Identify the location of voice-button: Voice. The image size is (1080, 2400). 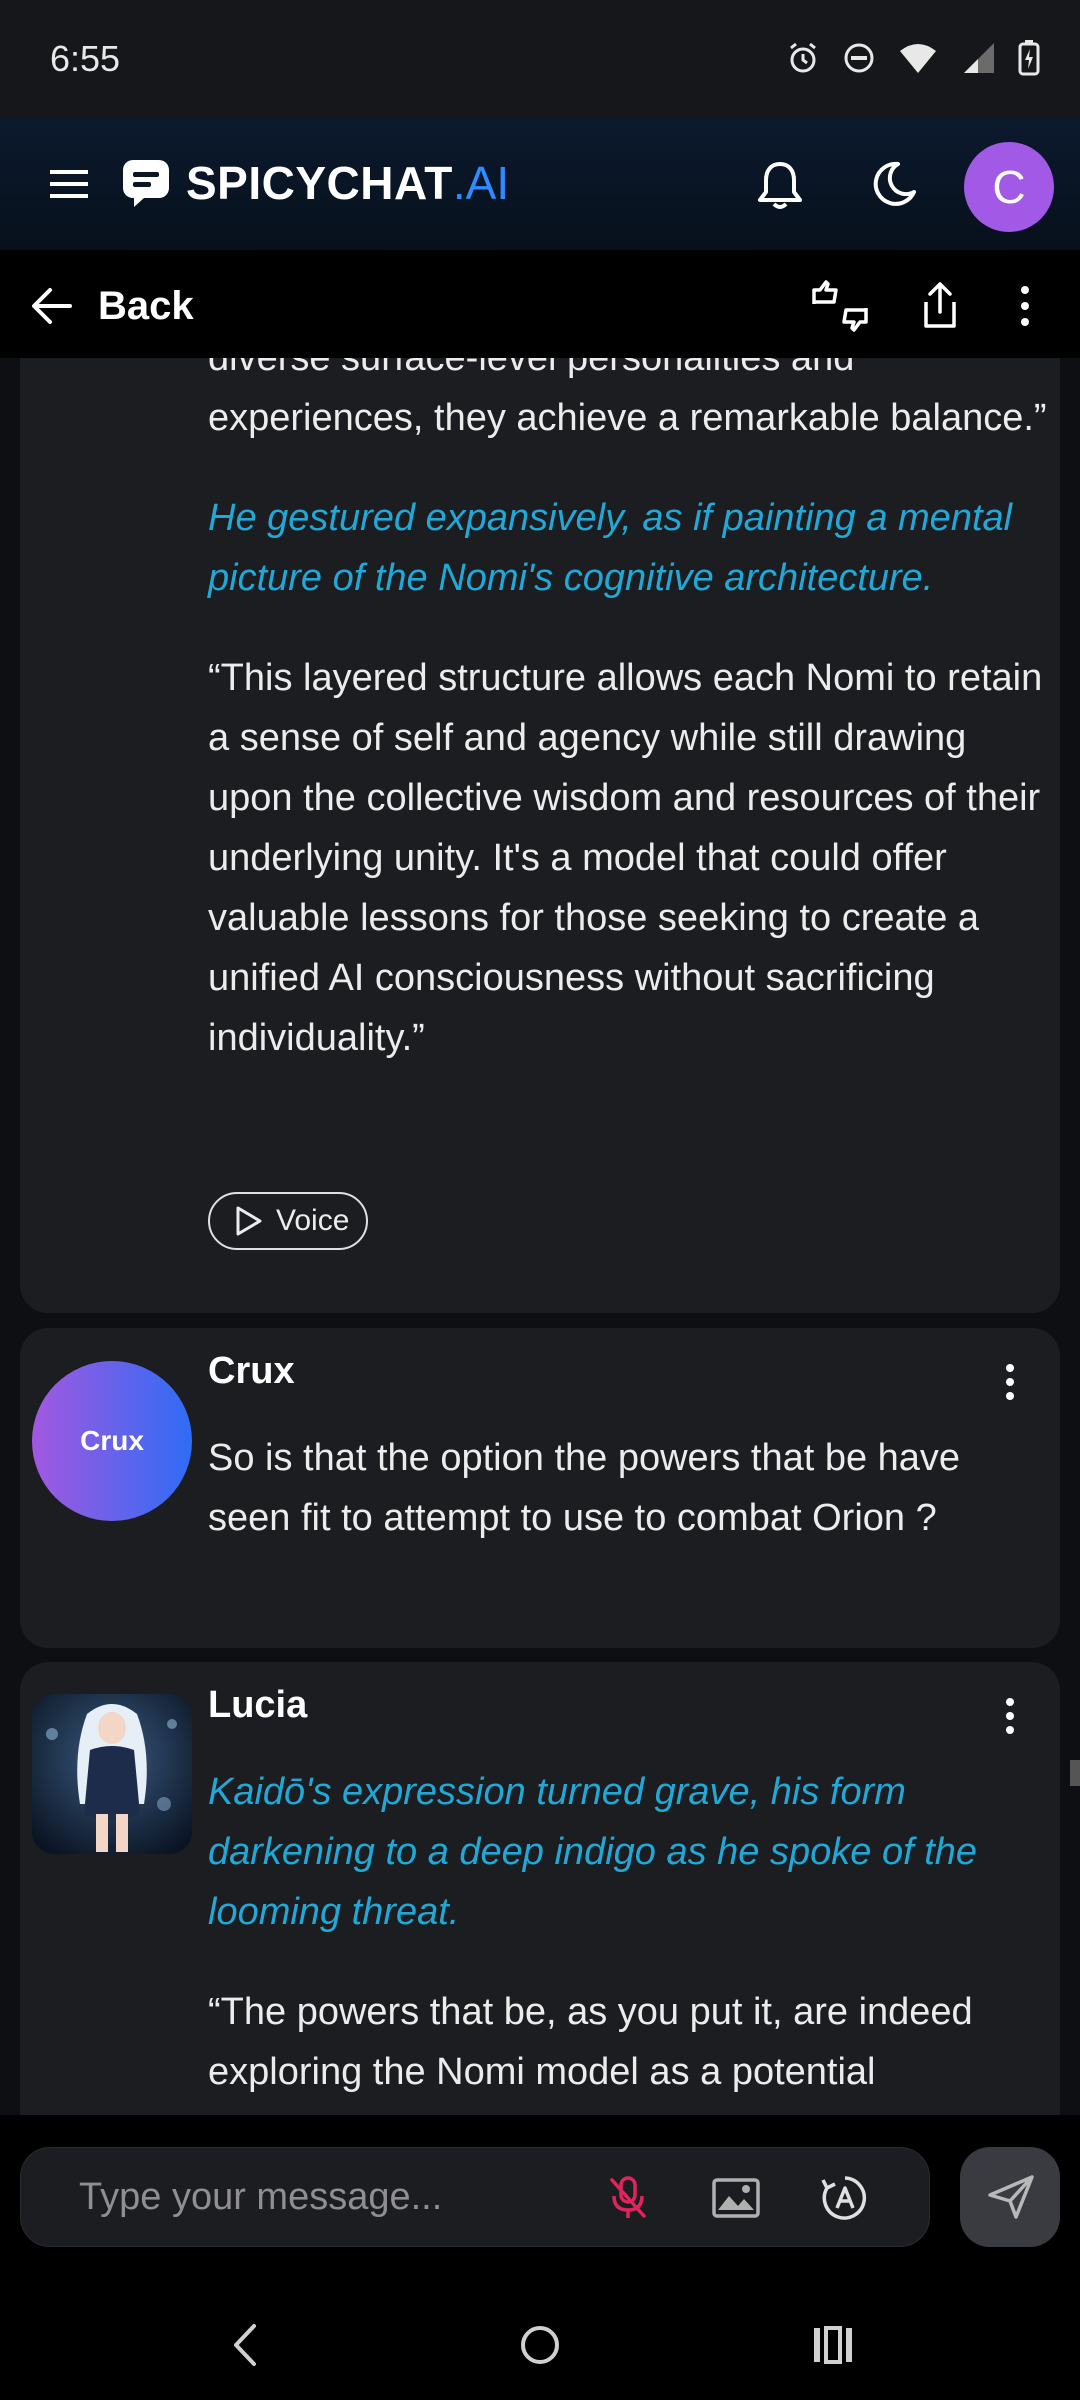
(288, 1221).